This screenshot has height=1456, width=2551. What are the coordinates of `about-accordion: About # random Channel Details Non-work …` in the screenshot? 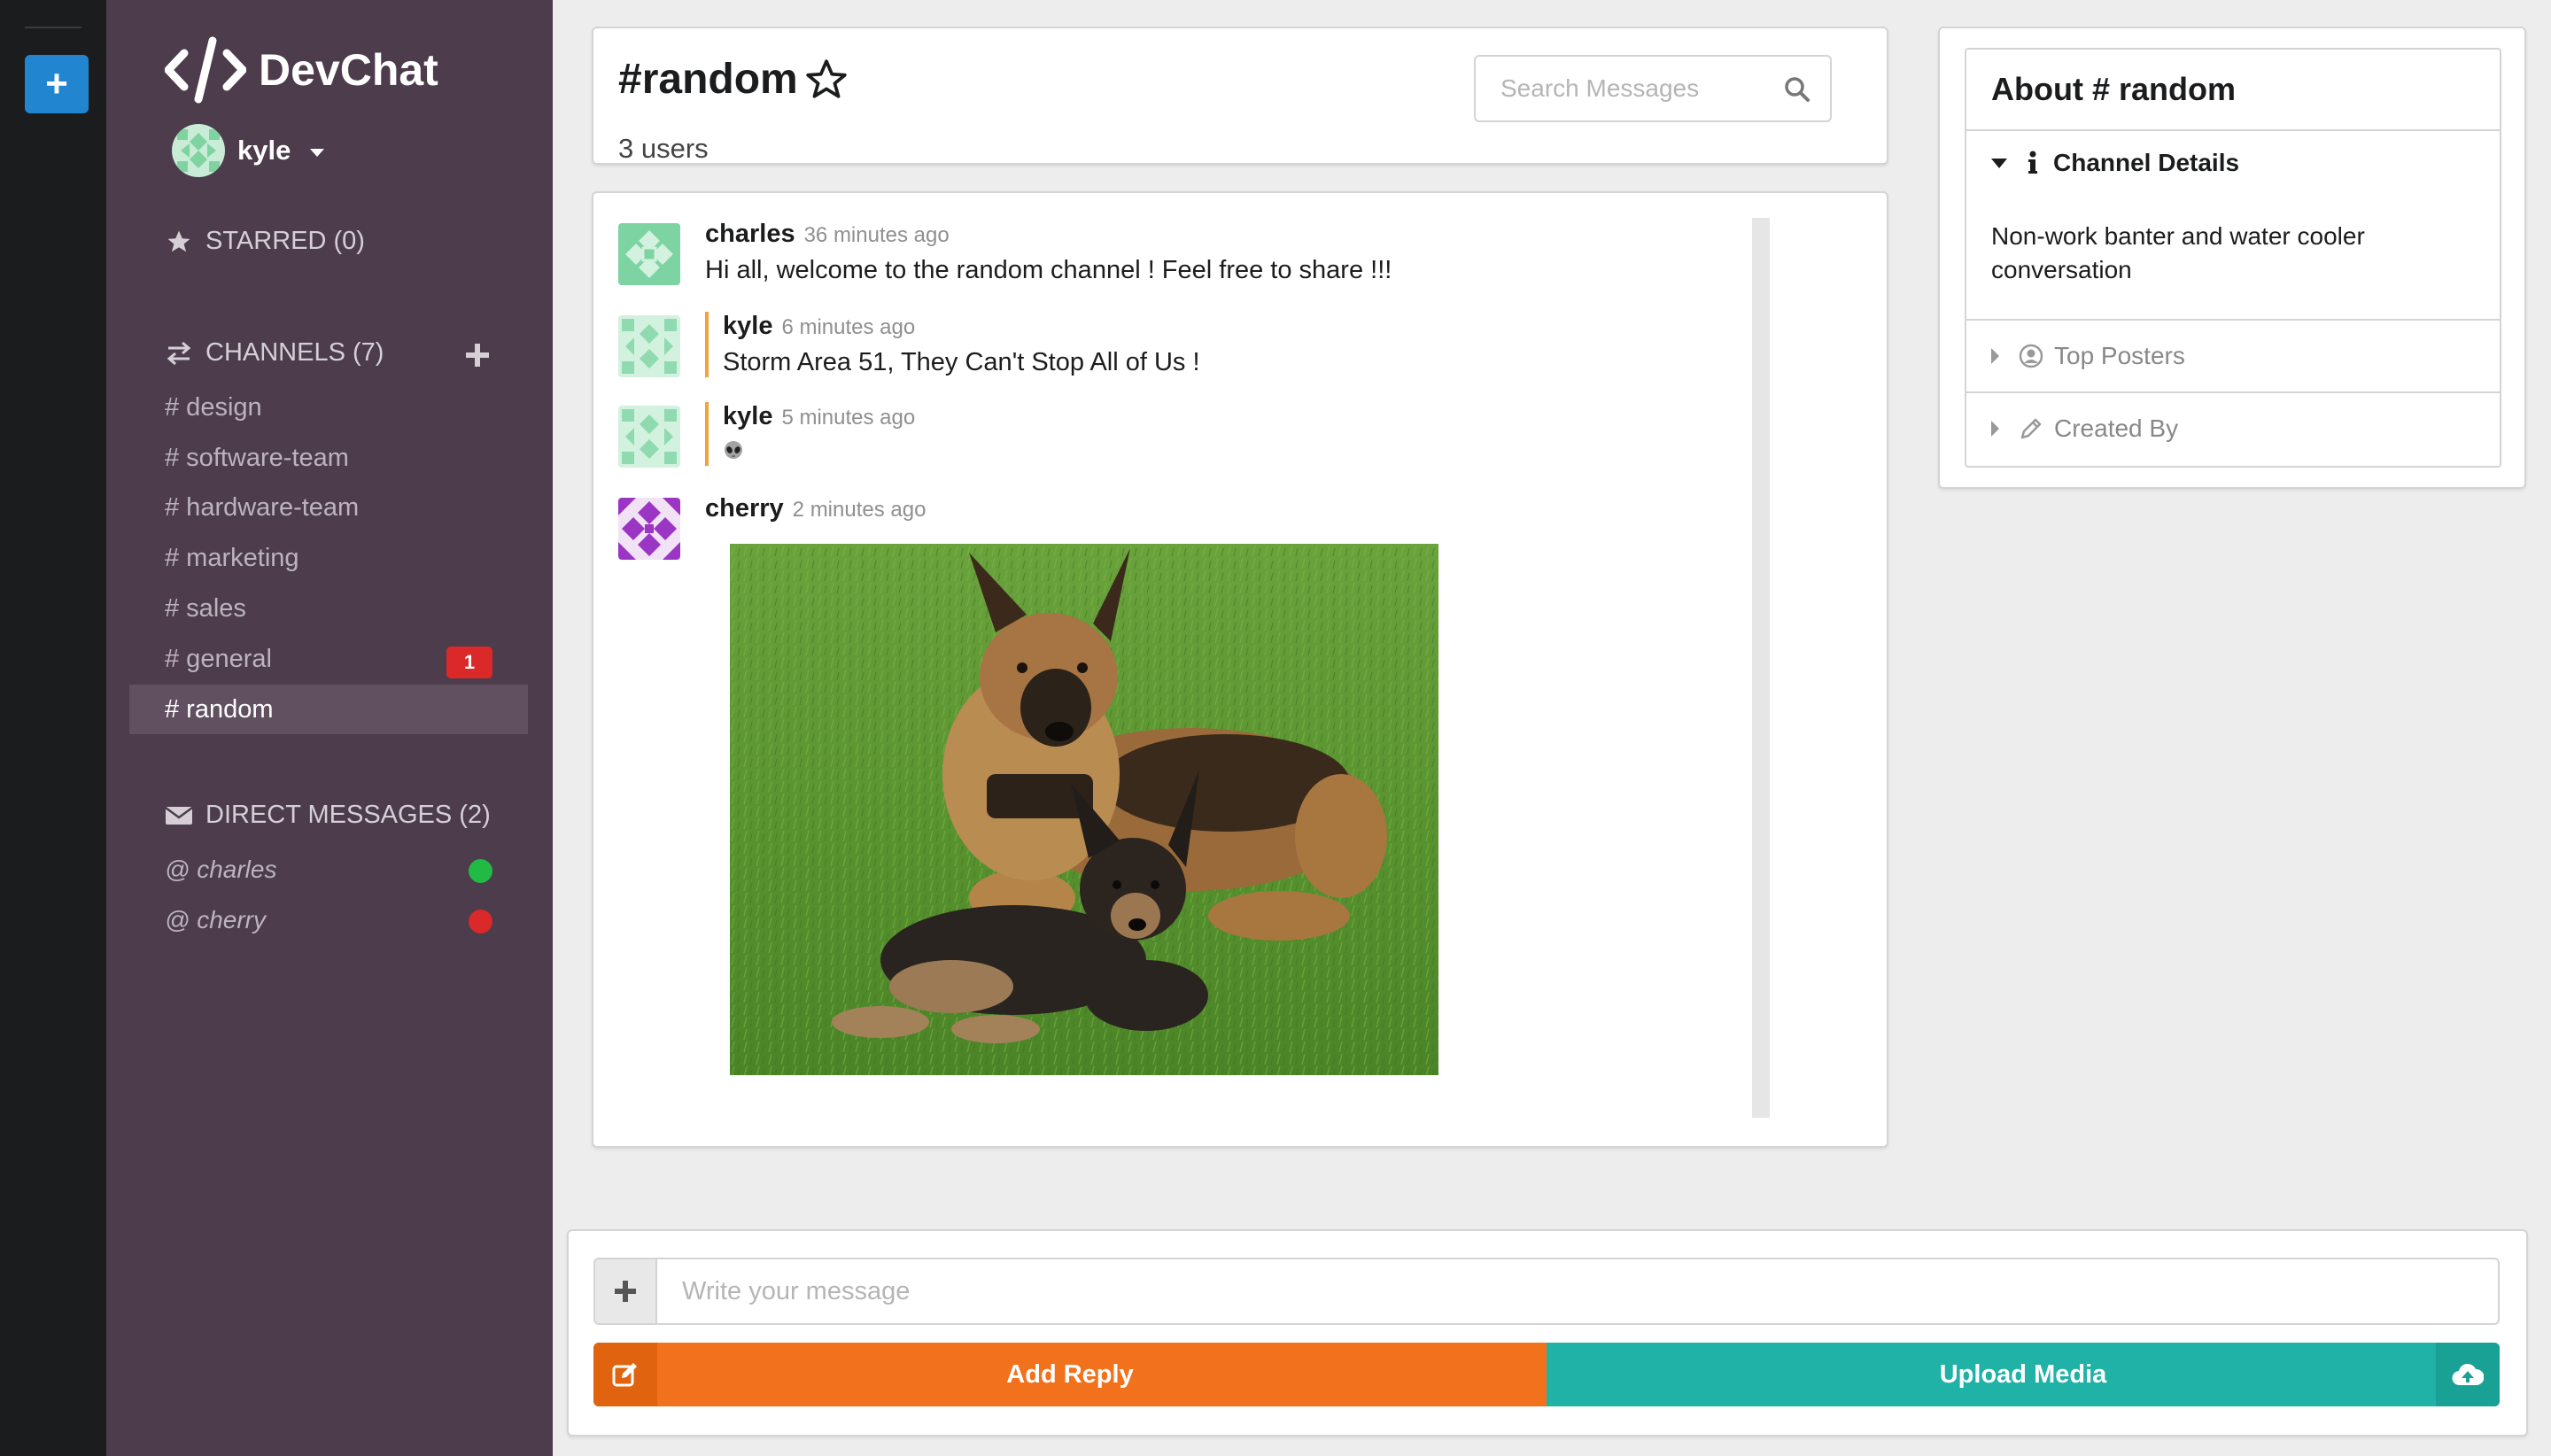 It's located at (2233, 258).